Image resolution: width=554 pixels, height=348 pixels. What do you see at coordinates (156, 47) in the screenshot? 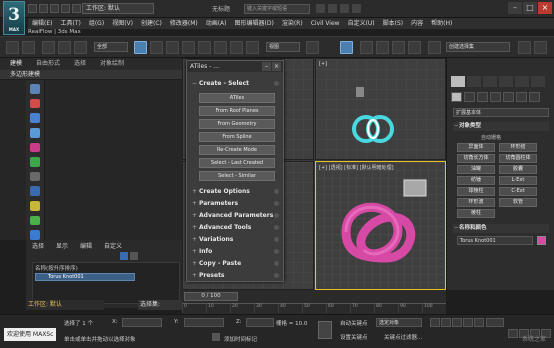
I see `select-by-name-icon` at bounding box center [156, 47].